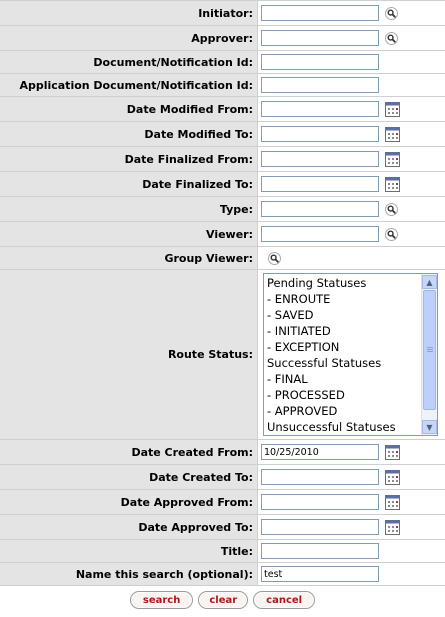 This screenshot has width=445, height=617. I want to click on date-modified-from-calendar-button, so click(392, 109).